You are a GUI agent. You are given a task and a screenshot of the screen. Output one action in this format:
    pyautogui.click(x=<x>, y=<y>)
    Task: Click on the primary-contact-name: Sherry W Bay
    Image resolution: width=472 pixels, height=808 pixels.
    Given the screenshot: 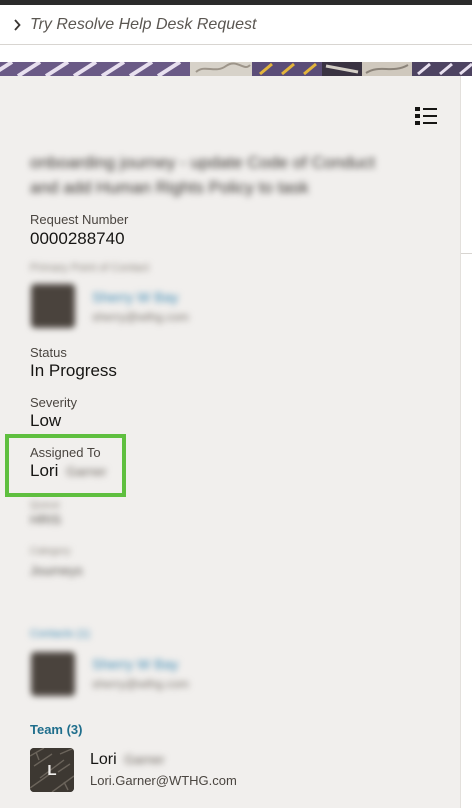 What is the action you would take?
    pyautogui.click(x=135, y=297)
    